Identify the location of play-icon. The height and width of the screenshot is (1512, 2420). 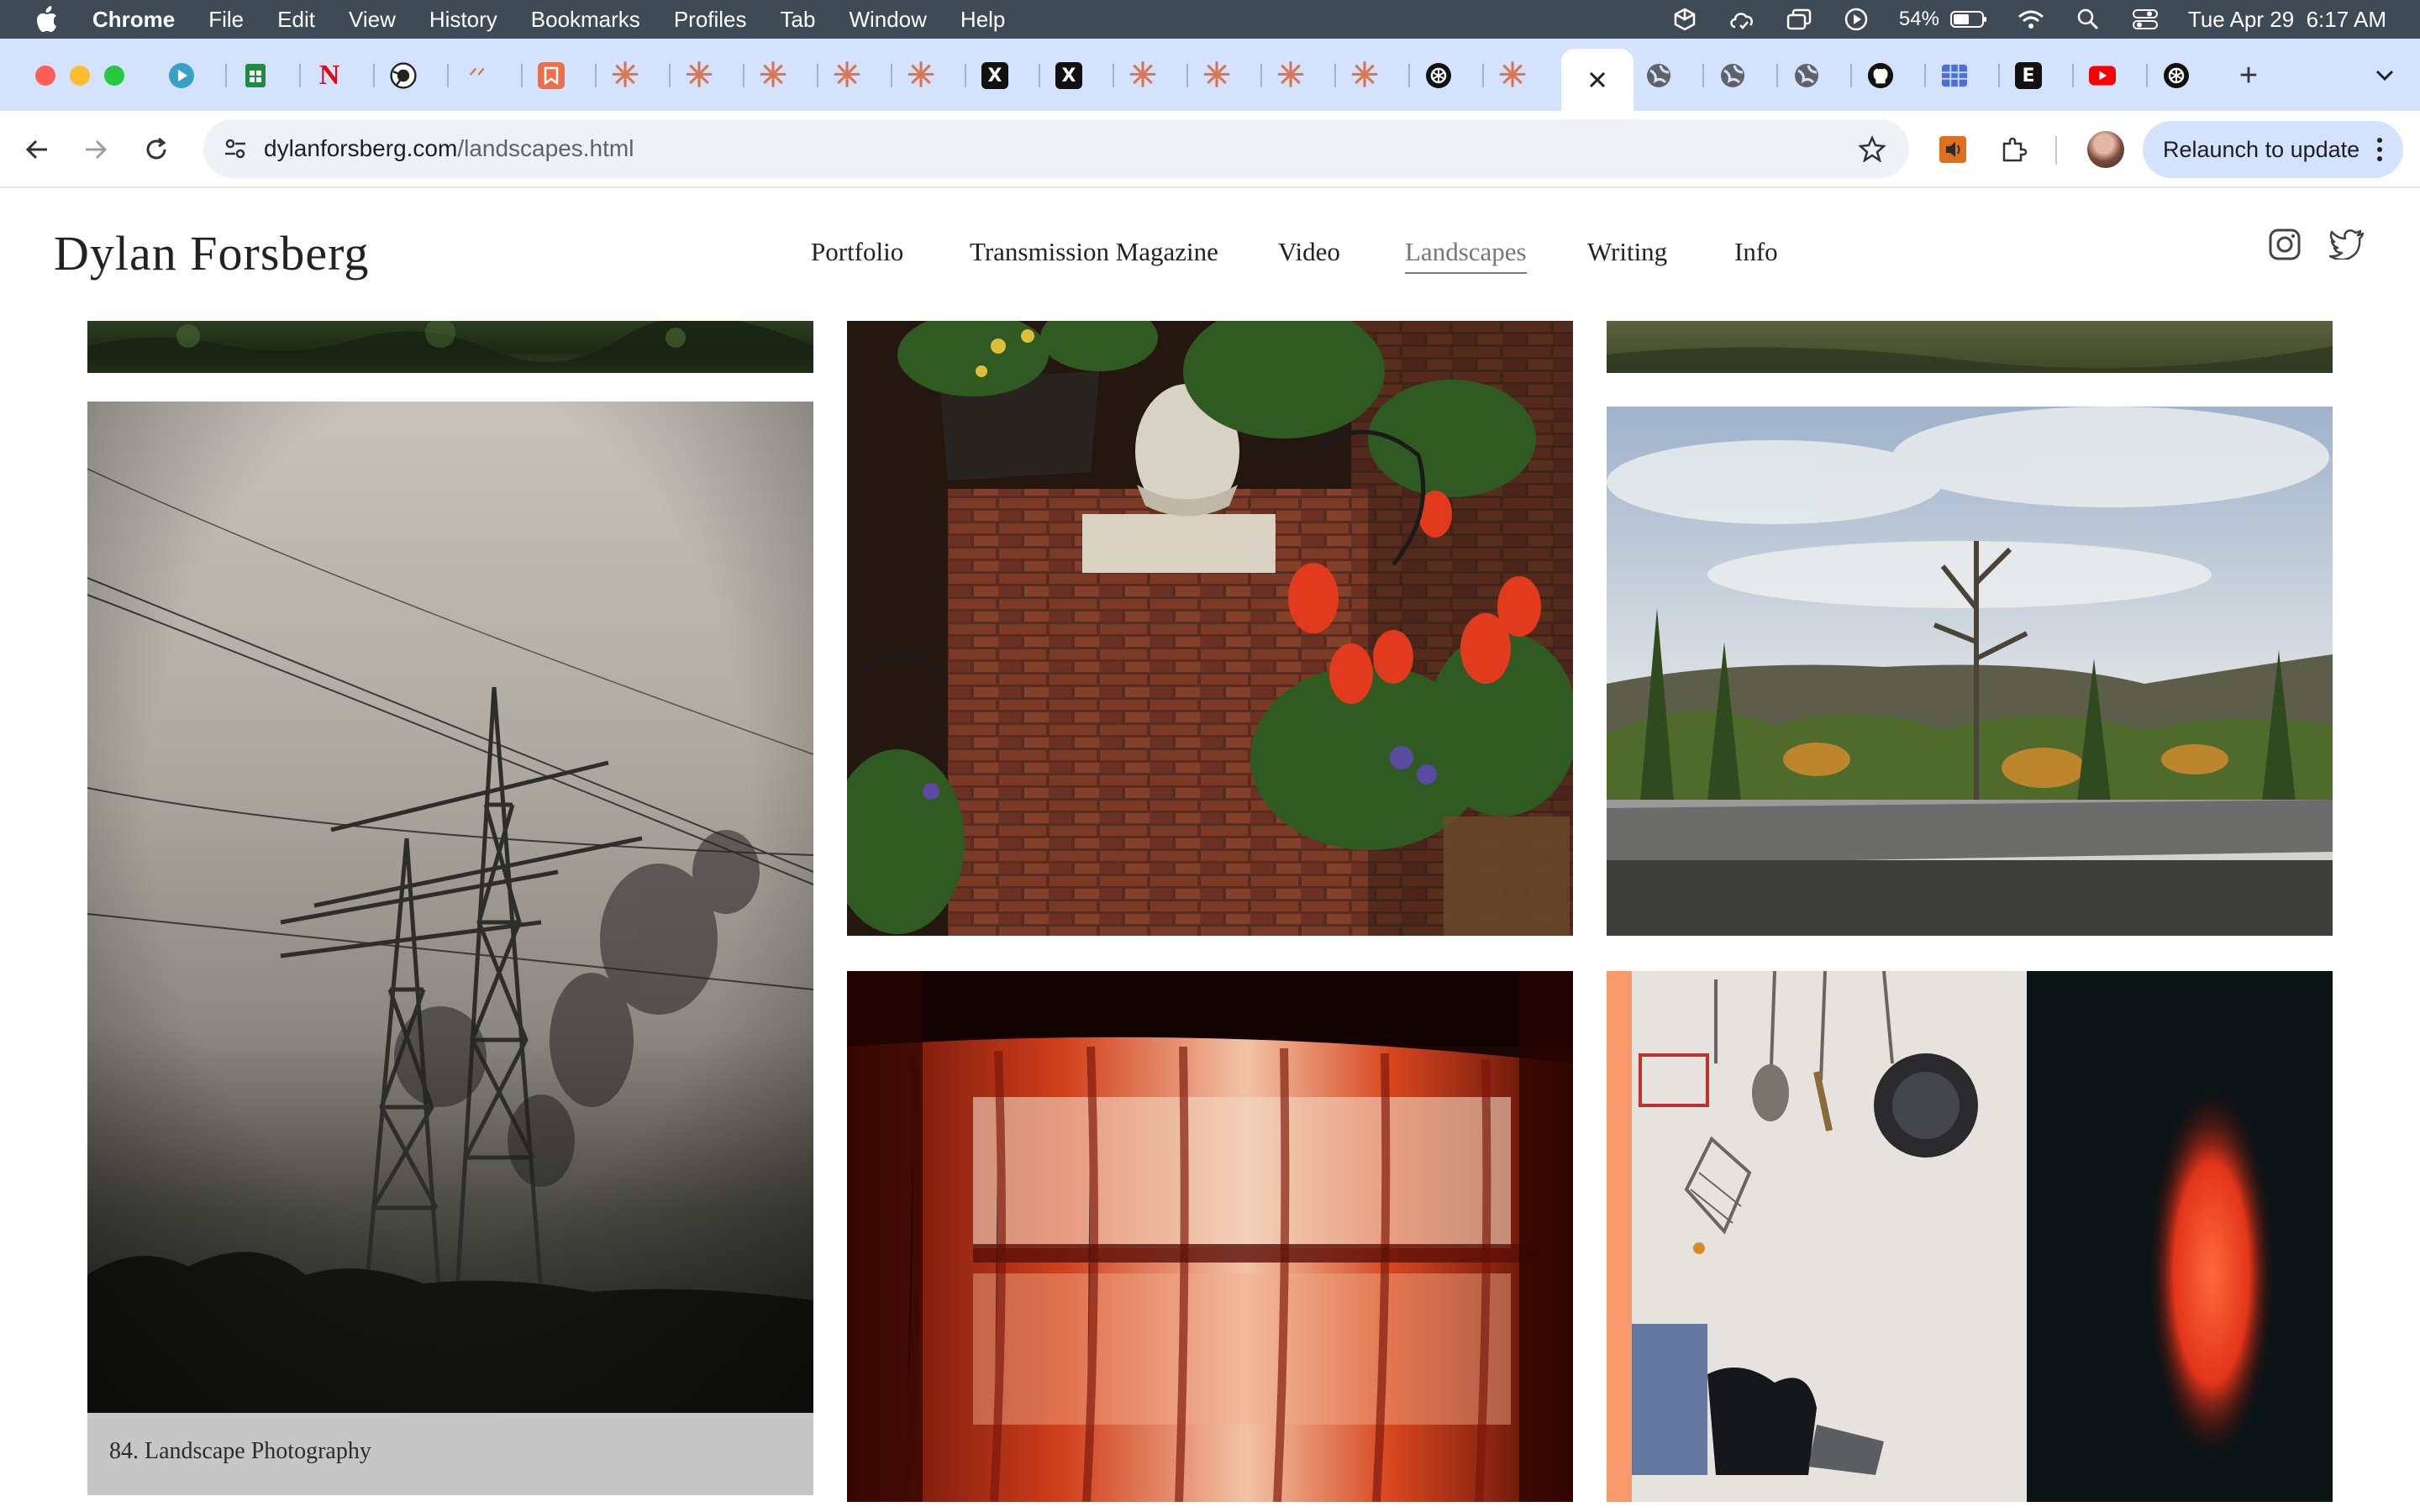
(181, 75).